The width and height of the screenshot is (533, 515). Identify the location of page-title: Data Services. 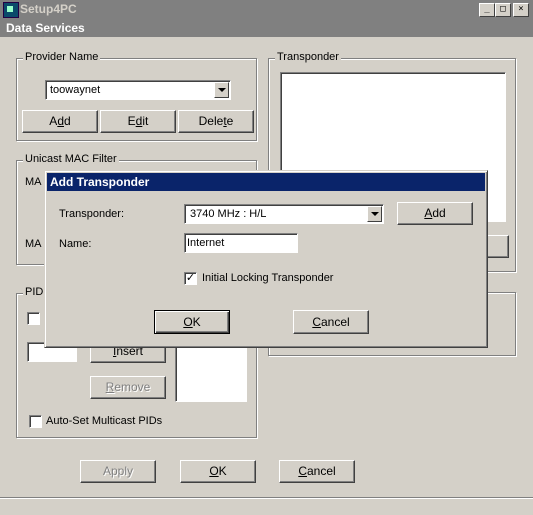
(45, 28).